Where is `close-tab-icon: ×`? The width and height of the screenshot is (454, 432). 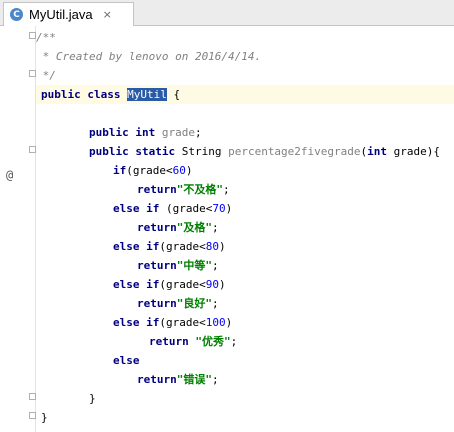 close-tab-icon: × is located at coordinates (107, 14).